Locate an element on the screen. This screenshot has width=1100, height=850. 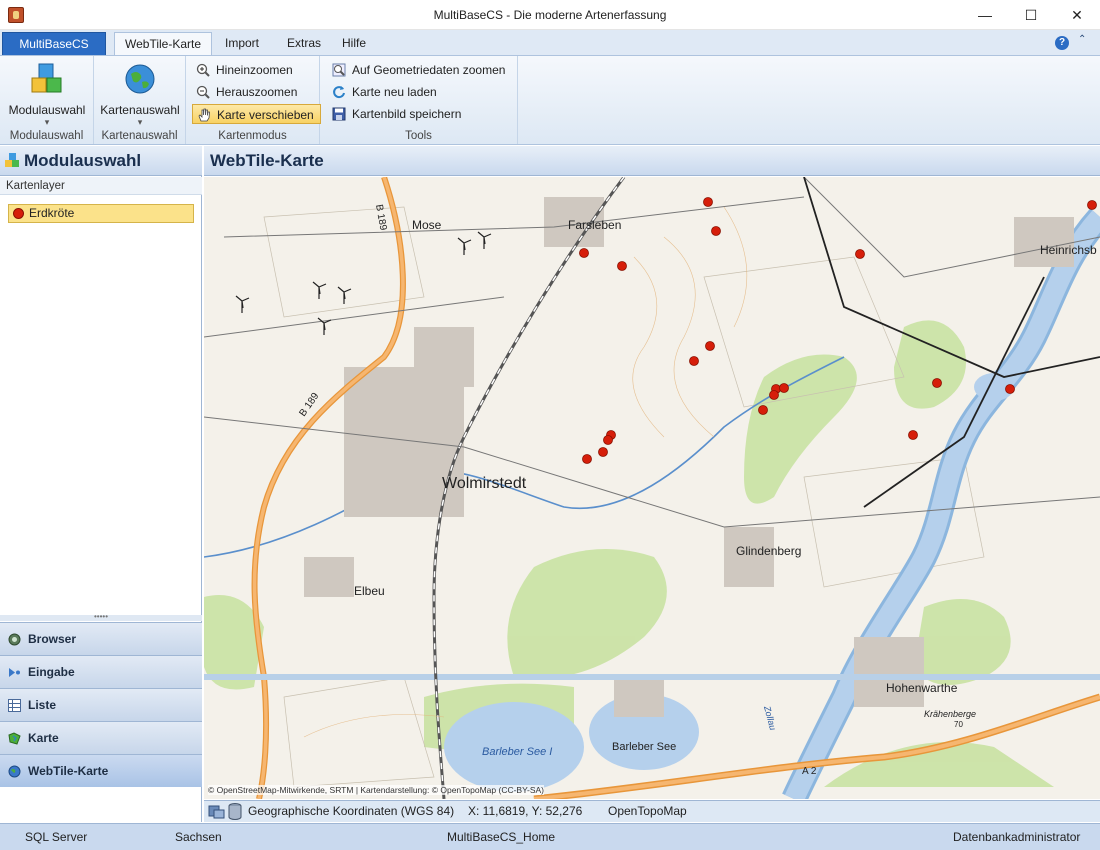
layer-color-dot is located at coordinates (18, 213).